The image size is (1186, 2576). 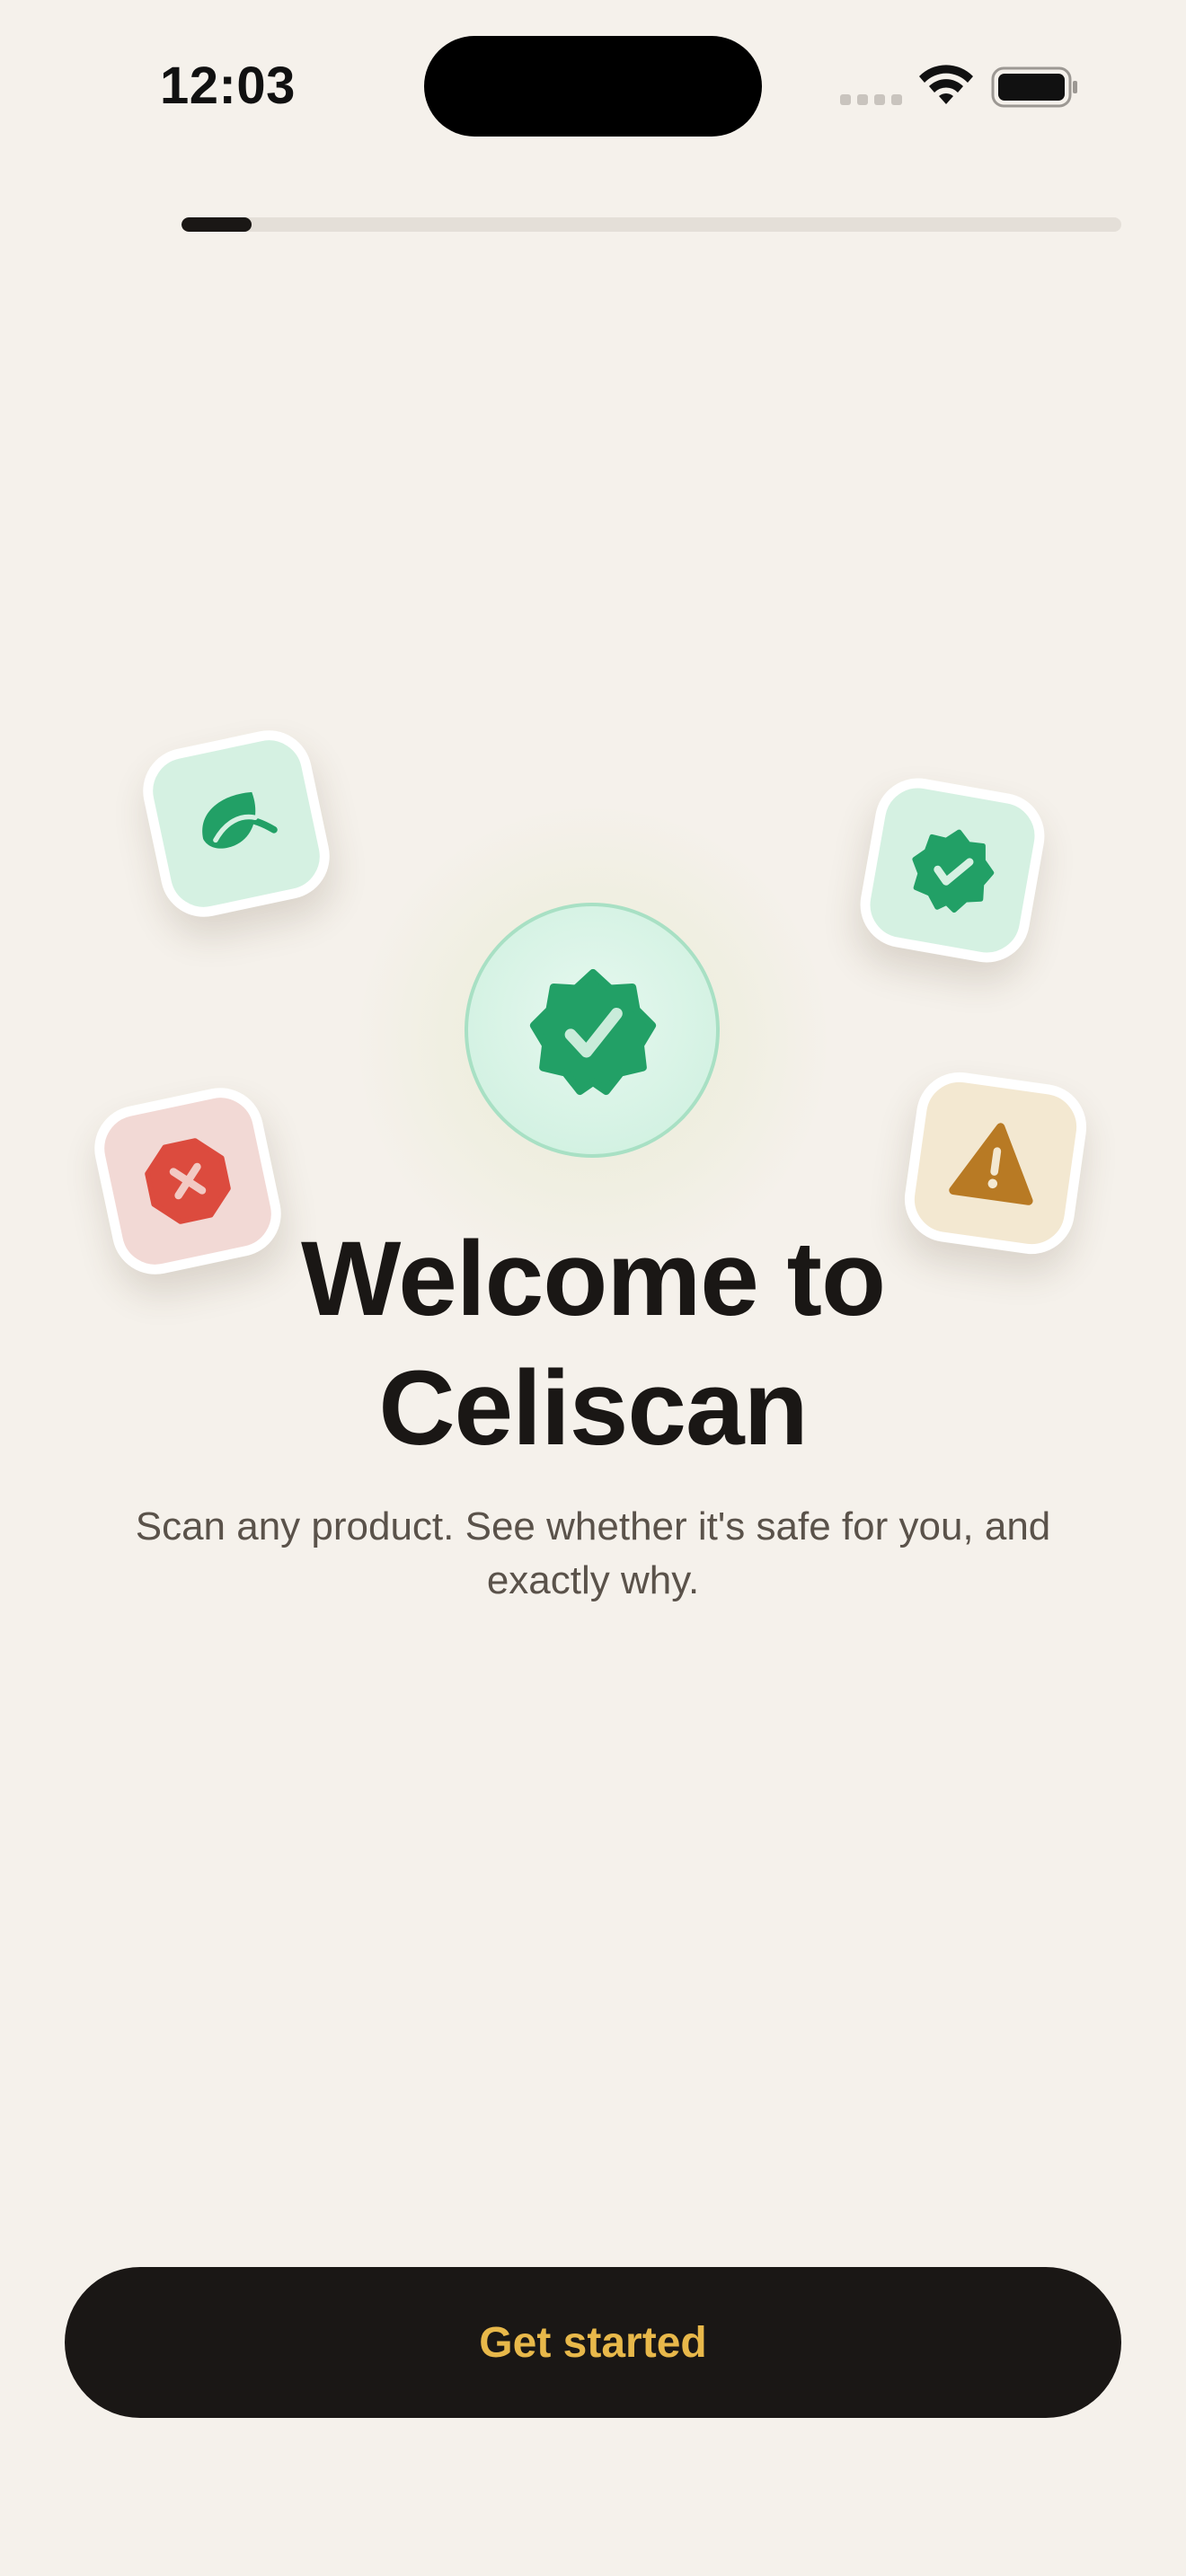 I want to click on status-time: 12:03, so click(x=228, y=86).